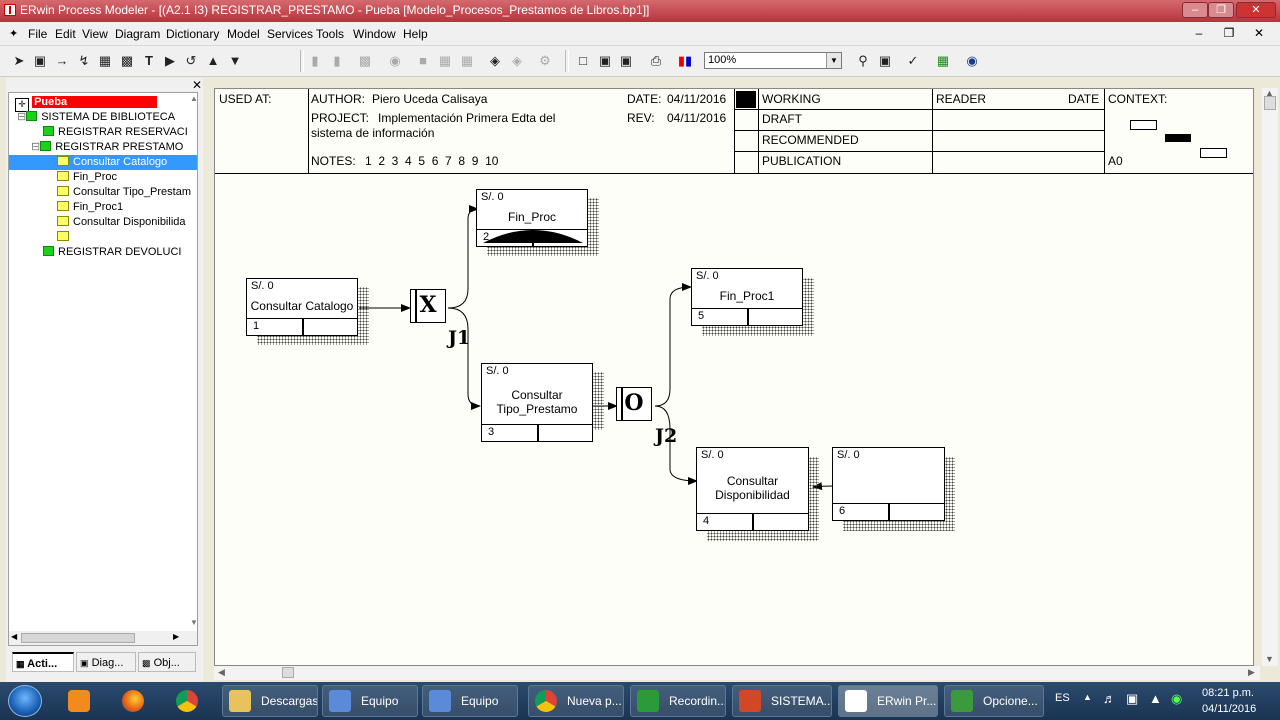  Describe the element at coordinates (13, 33) in the screenshot. I see `document-icon: ✦` at that location.